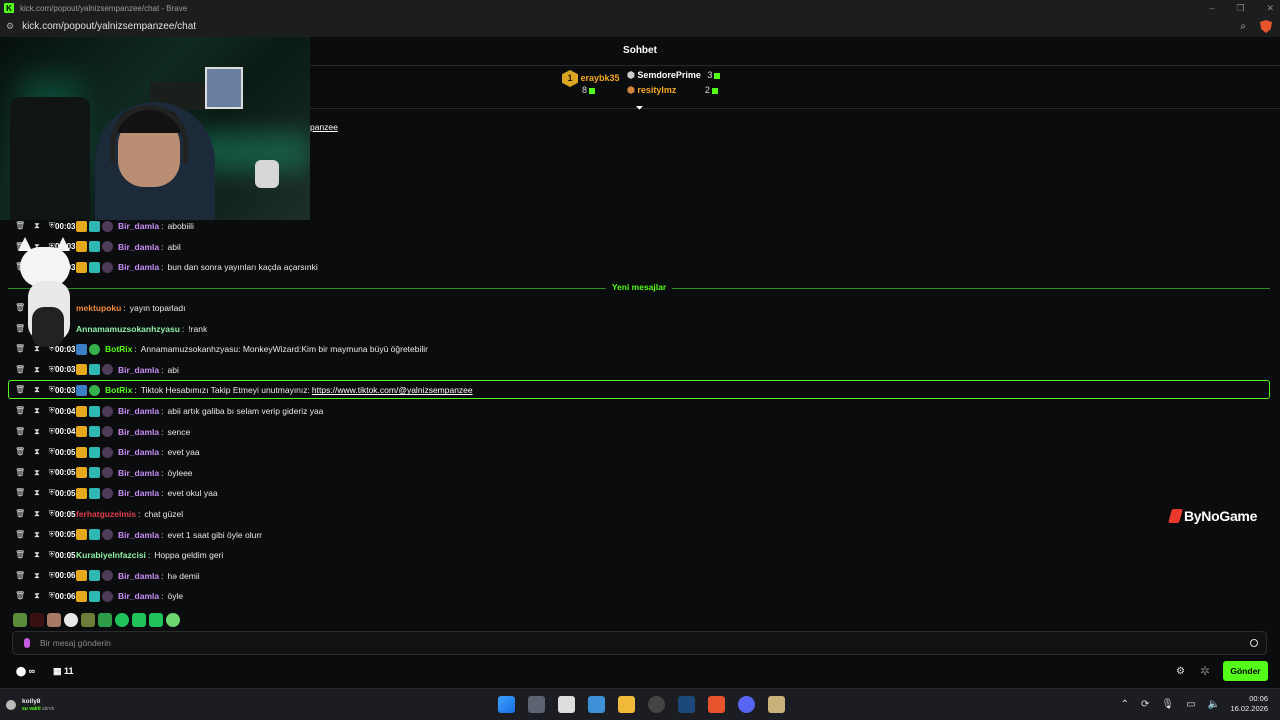  Describe the element at coordinates (27, 643) in the screenshot. I see `microphone-icon` at that location.